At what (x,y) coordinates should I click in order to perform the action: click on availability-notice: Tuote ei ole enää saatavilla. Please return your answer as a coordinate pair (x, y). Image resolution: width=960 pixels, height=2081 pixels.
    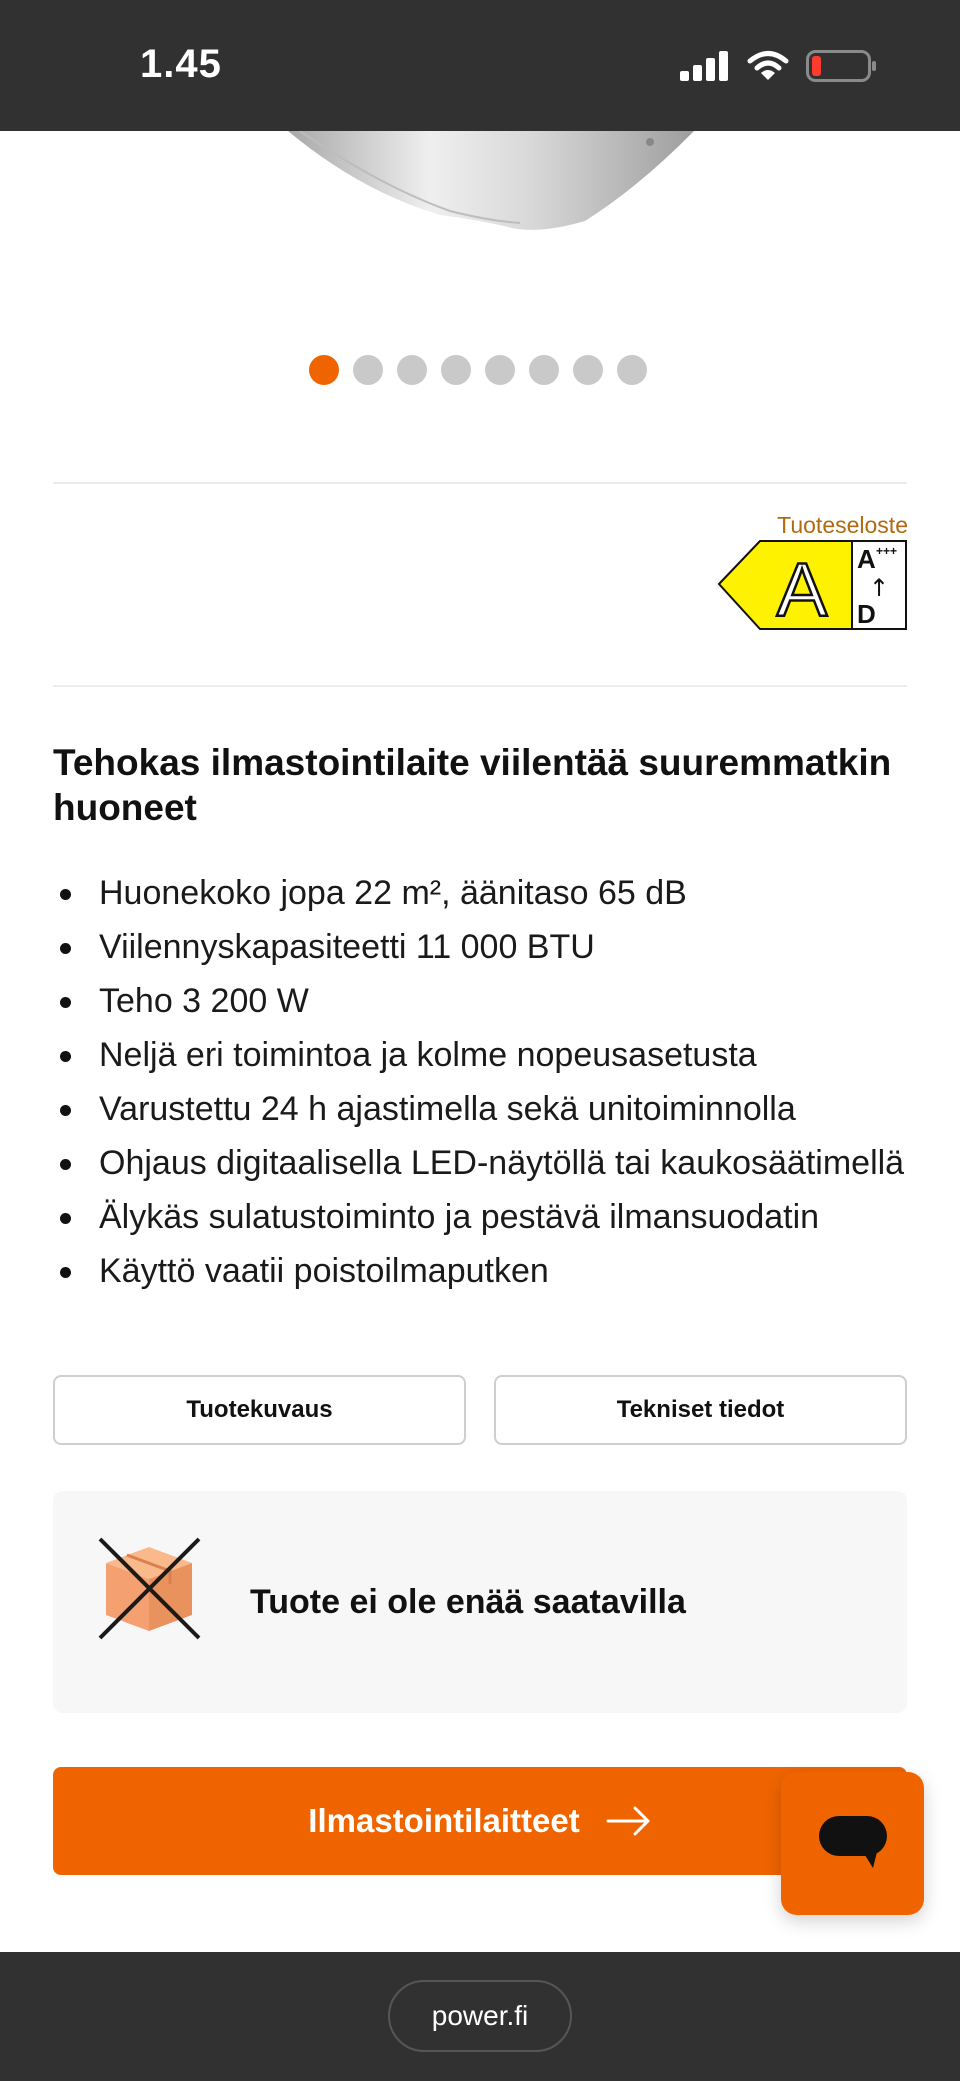
    Looking at the image, I should click on (480, 1602).